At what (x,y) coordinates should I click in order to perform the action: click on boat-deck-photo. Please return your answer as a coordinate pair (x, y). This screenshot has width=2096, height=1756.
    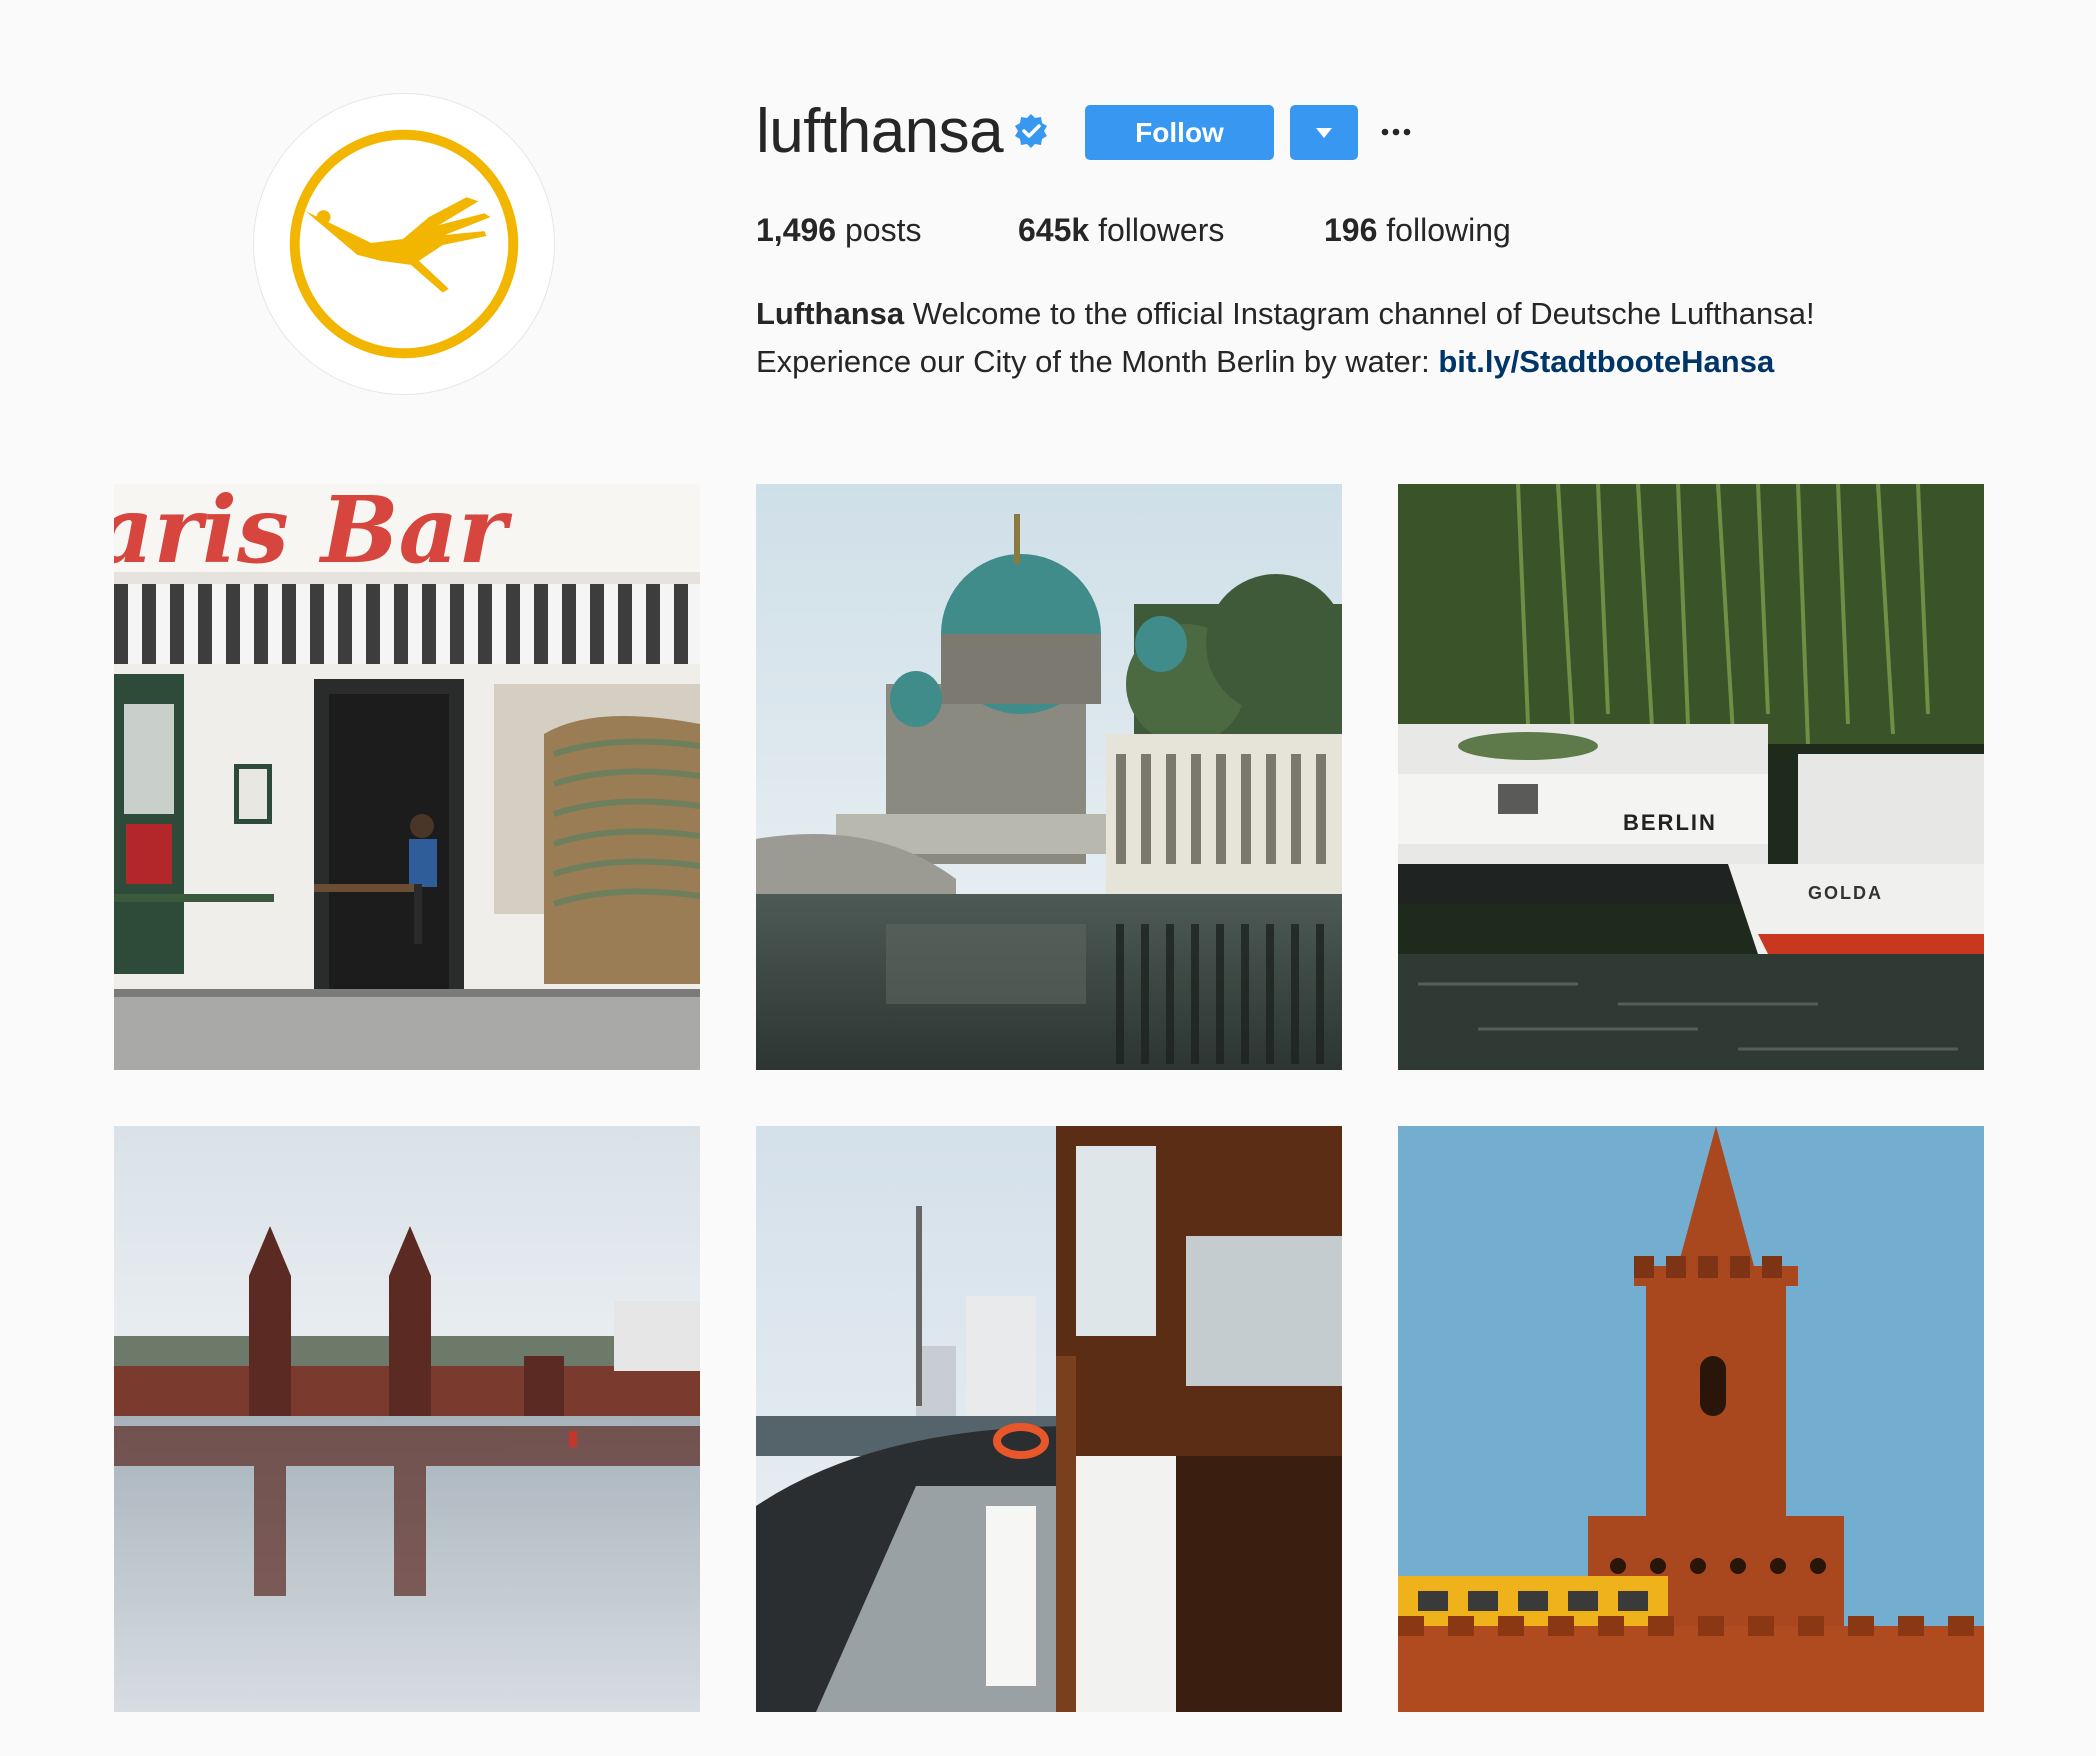
    Looking at the image, I should click on (1049, 1419).